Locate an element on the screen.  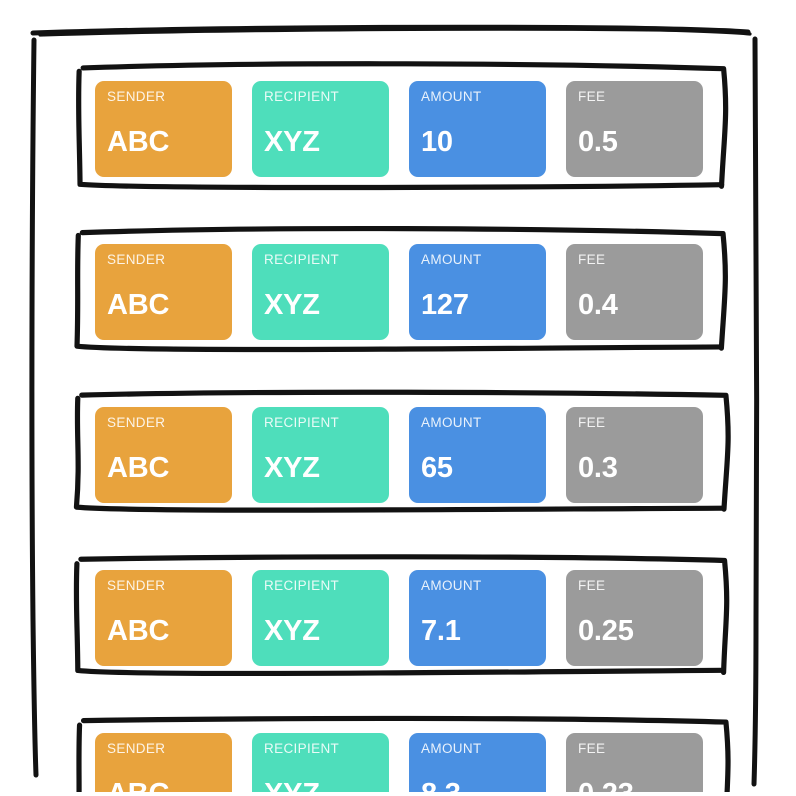
row-fields: SENDER ABC RECIPIENT XYZ AMOUNT 8.3 FEE 0.23 is located at coordinates (399, 762).